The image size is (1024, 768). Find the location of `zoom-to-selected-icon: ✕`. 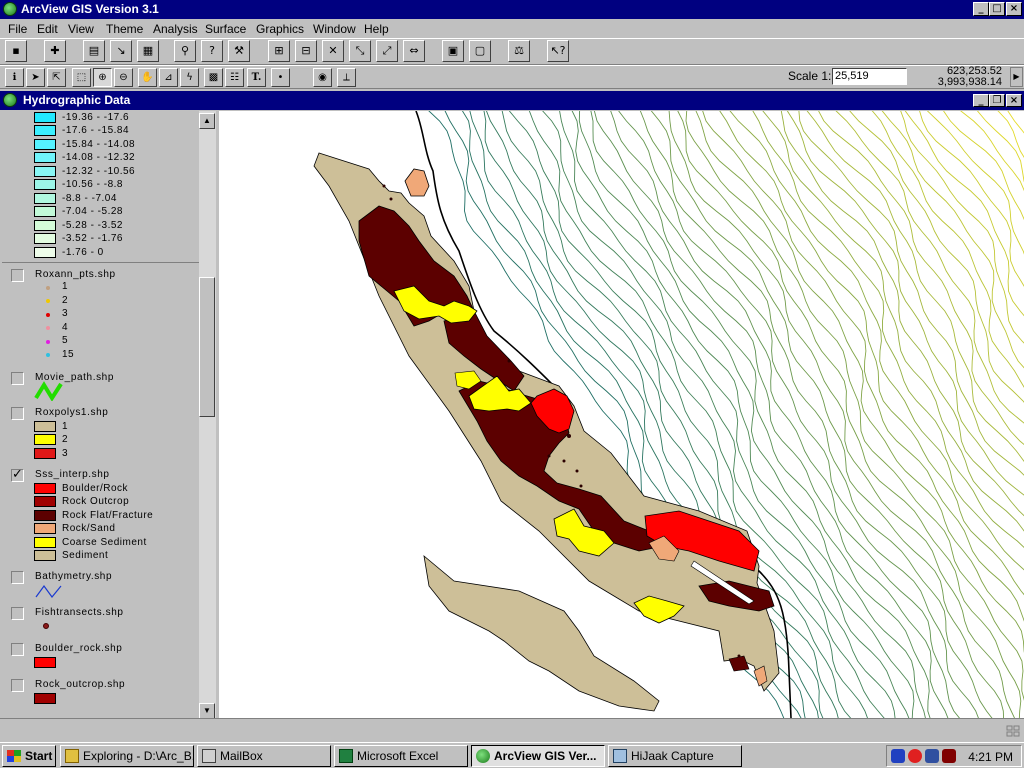

zoom-to-selected-icon: ✕ is located at coordinates (333, 51).